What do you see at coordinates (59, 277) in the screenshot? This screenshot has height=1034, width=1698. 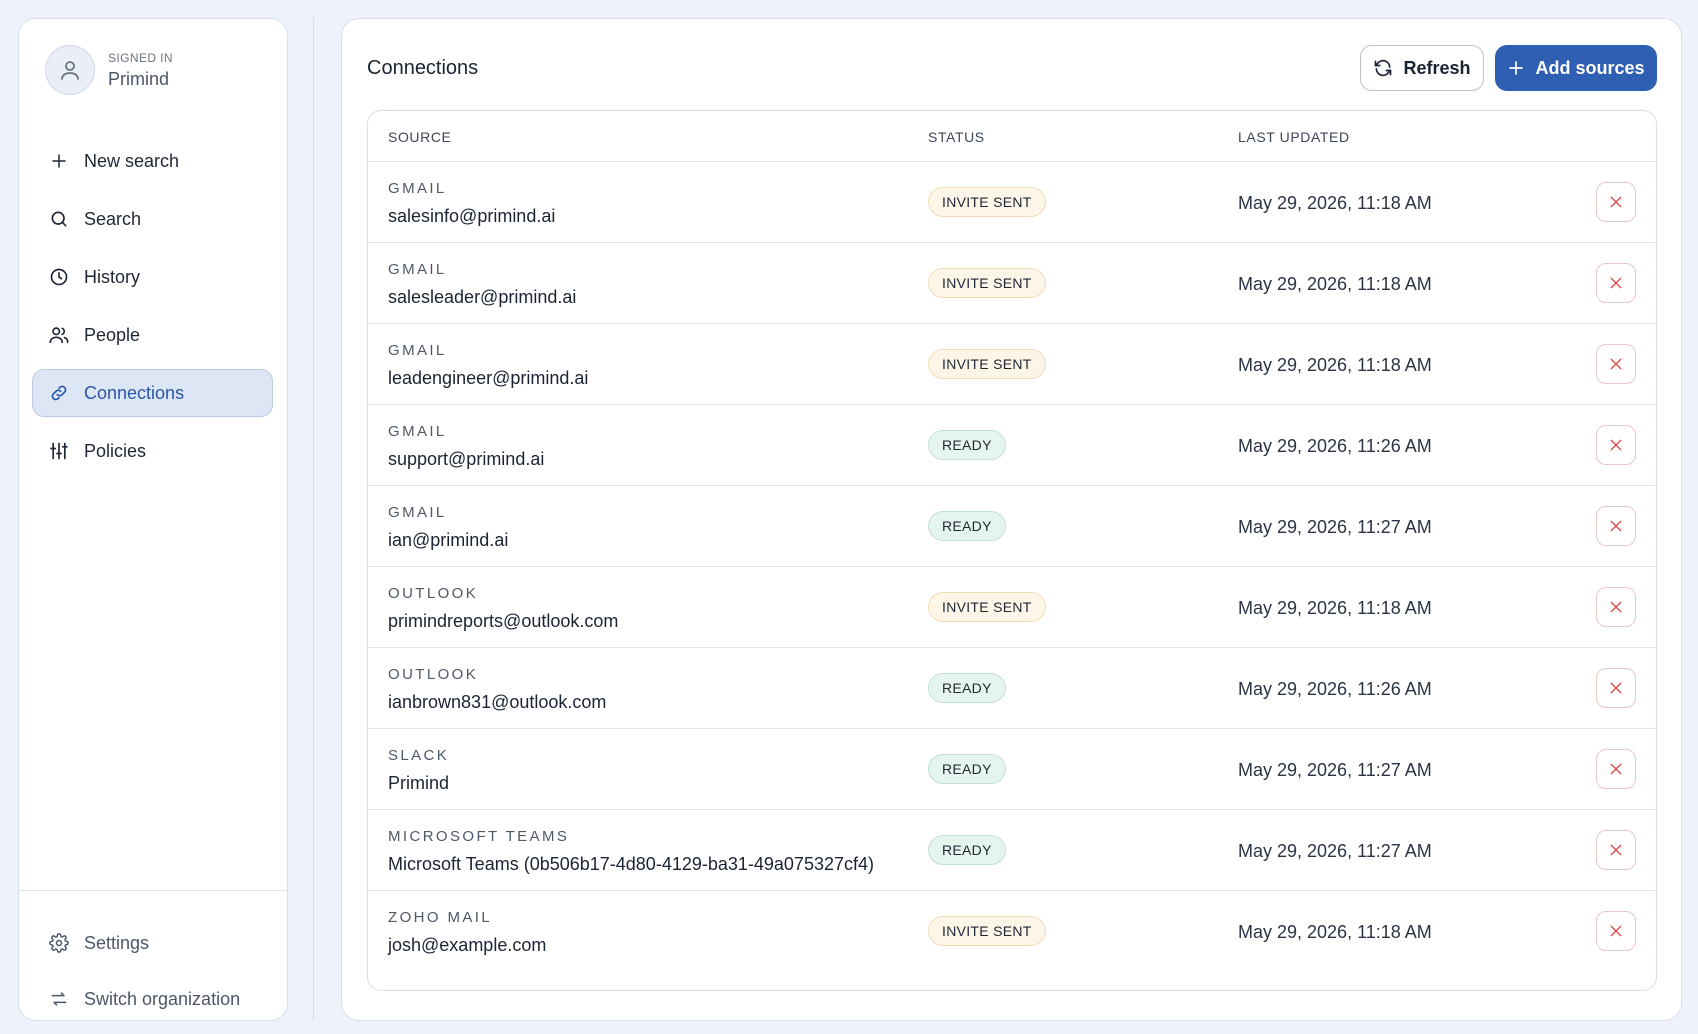 I see `clock-icon` at bounding box center [59, 277].